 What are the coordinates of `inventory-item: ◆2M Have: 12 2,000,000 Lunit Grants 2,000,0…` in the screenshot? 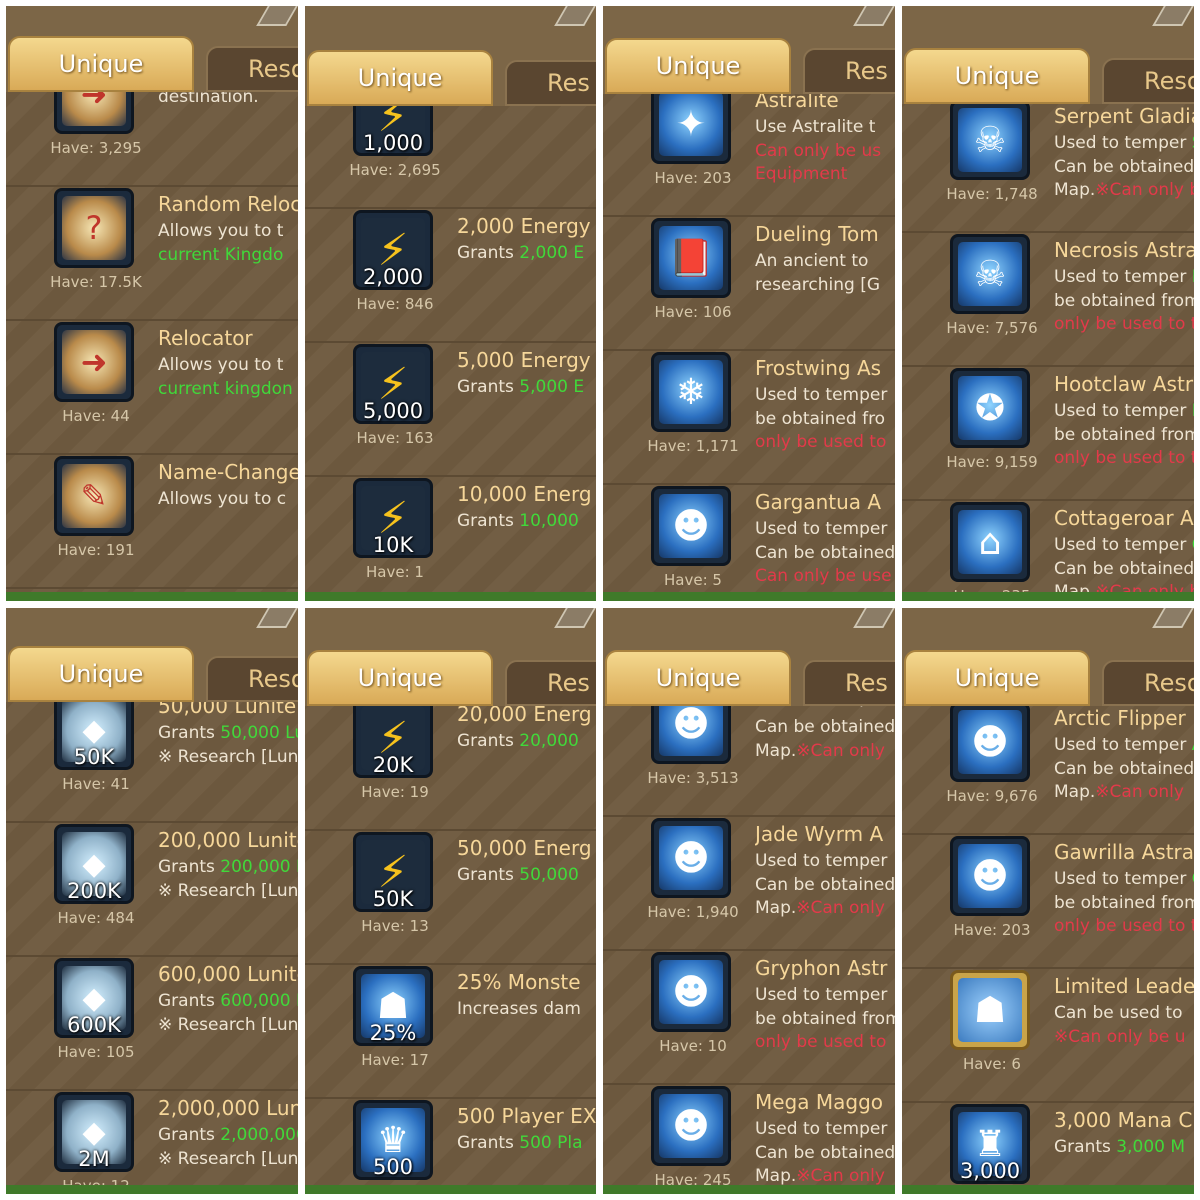 It's located at (152, 1140).